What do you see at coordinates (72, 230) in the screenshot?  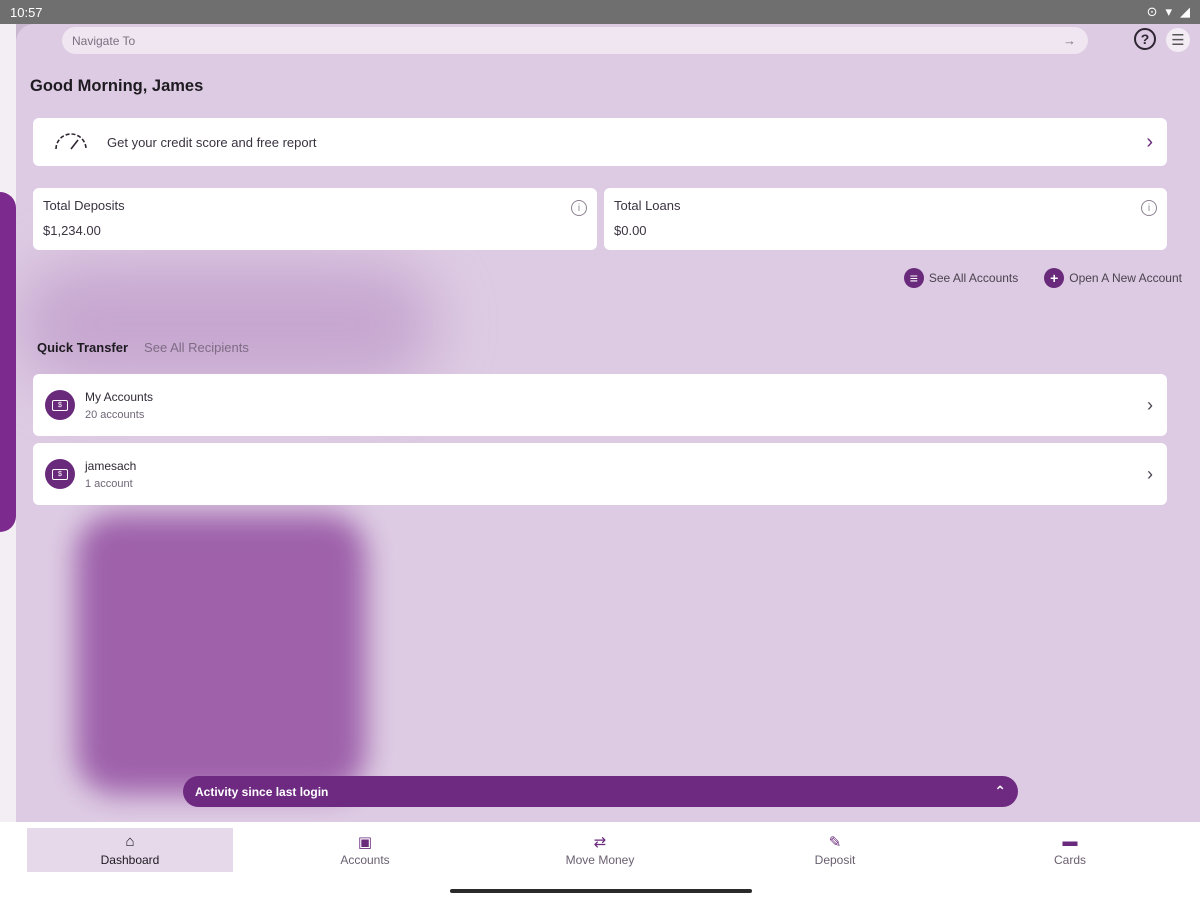 I see `stat-value: $1,234.00` at bounding box center [72, 230].